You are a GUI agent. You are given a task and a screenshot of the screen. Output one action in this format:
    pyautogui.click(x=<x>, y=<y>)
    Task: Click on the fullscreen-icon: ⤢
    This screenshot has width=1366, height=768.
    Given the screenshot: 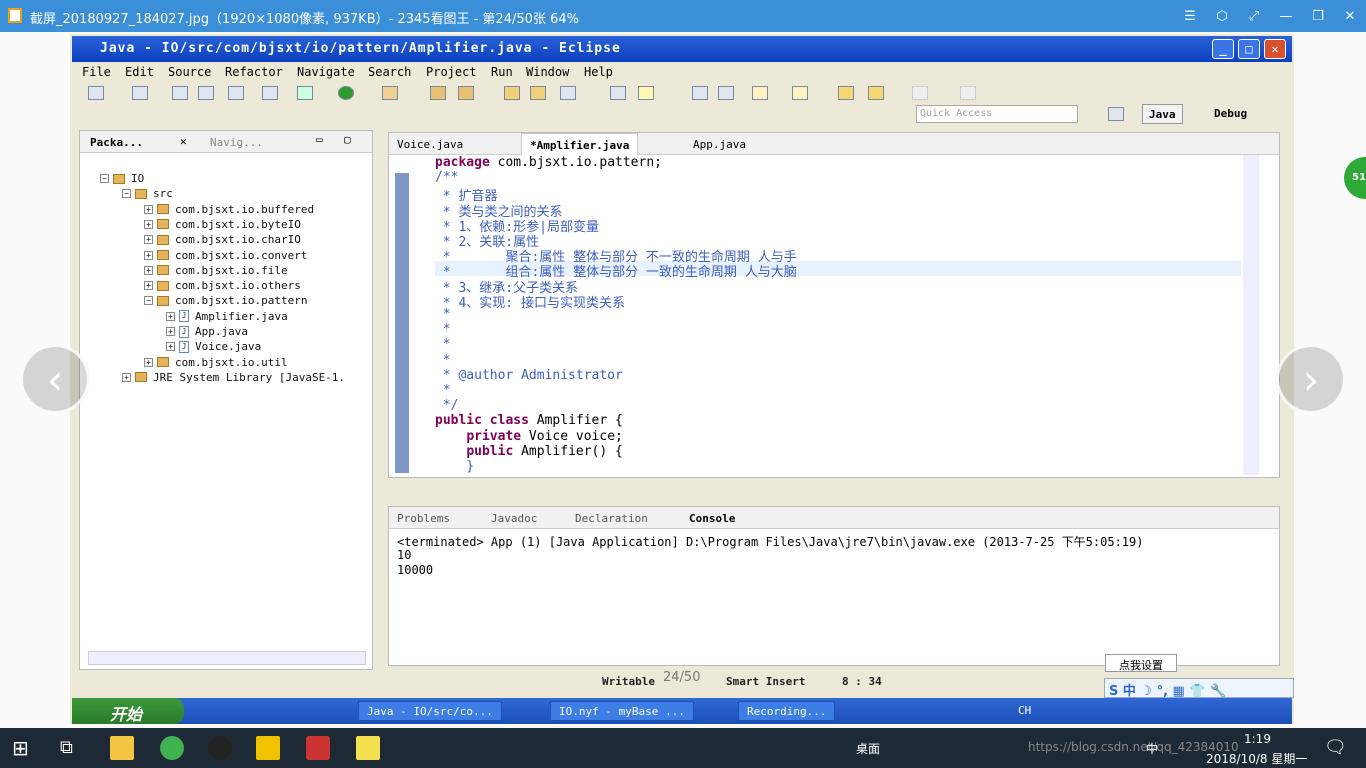 What is the action you would take?
    pyautogui.click(x=1254, y=16)
    